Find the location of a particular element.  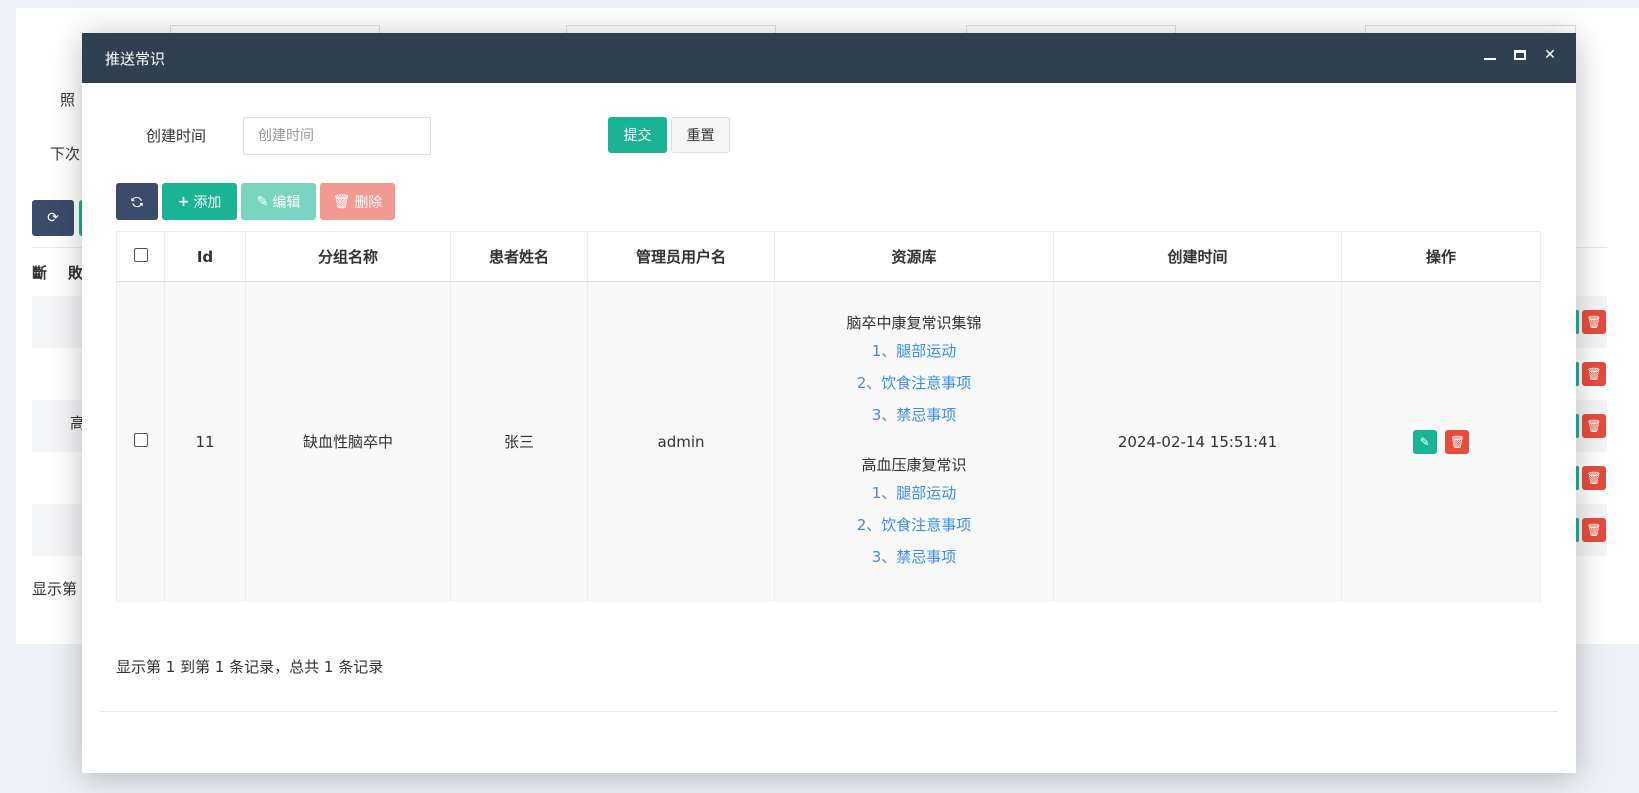

column-header-id: Id is located at coordinates (205, 256).